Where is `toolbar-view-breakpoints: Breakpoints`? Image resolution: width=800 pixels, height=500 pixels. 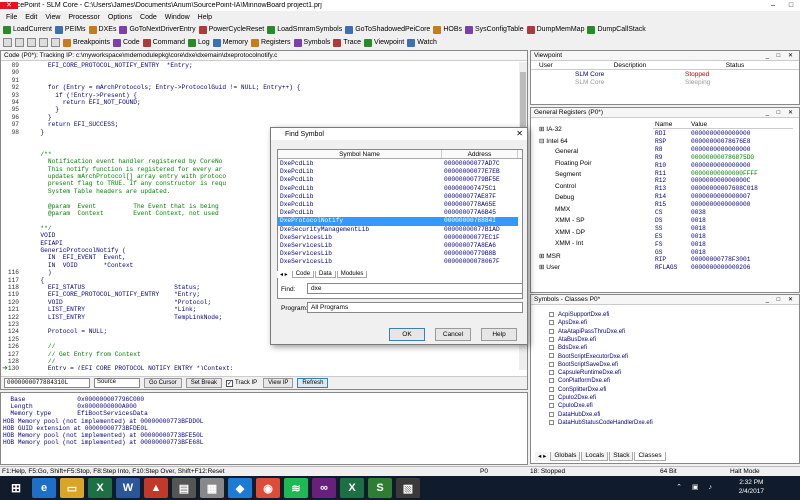
toolbar-view-breakpoints: Breakpoints is located at coordinates (86, 42).